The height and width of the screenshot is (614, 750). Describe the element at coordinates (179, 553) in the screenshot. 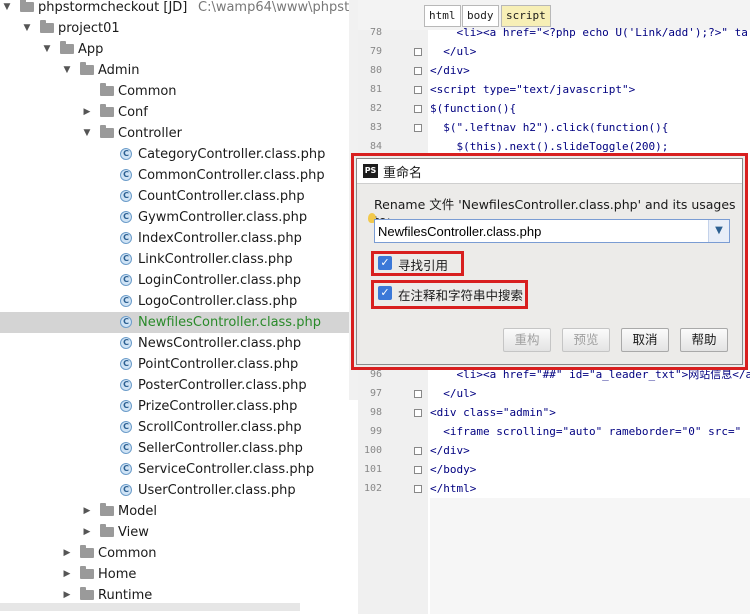

I see `tree-folder-row: ▶ Common` at that location.